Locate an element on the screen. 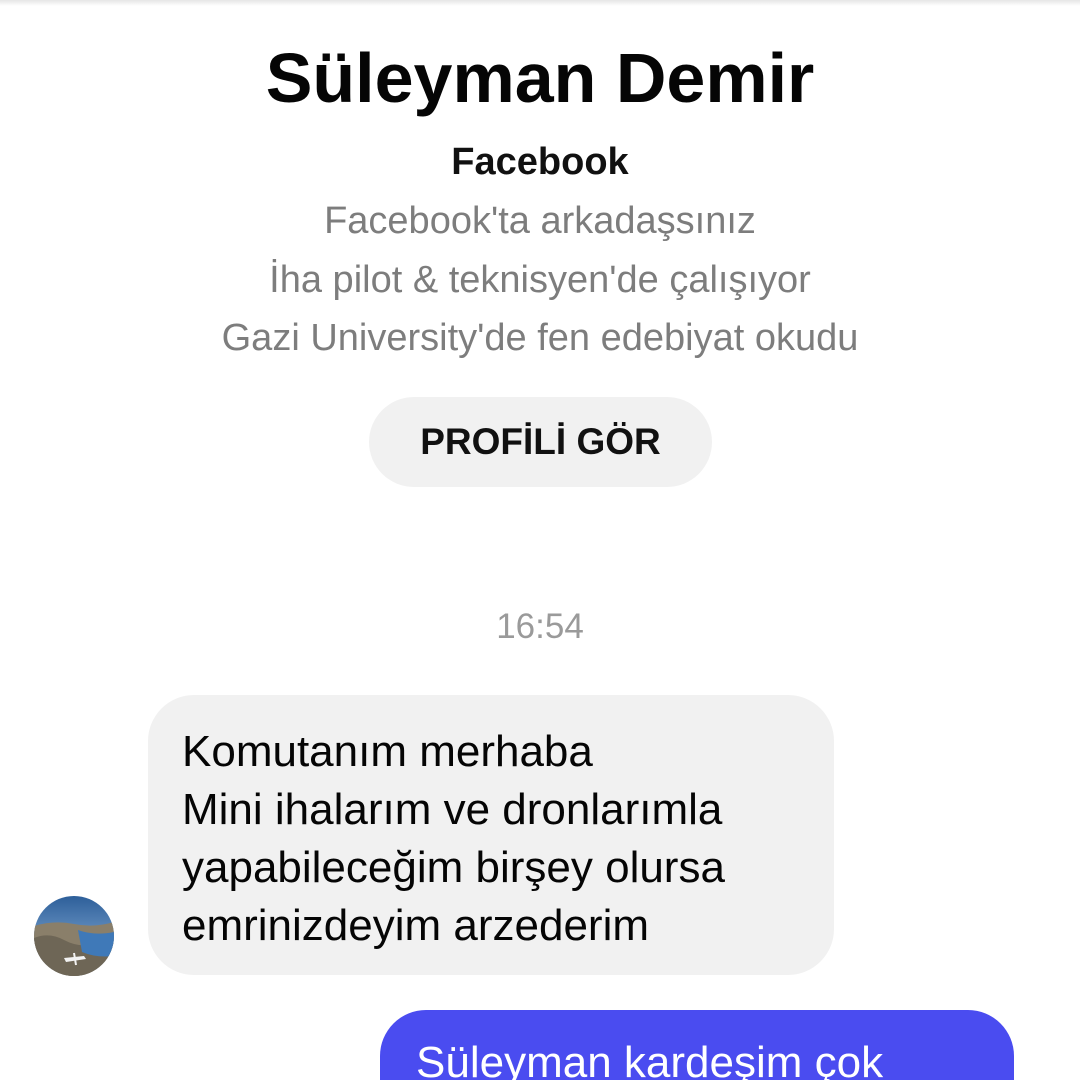 Image resolution: width=1080 pixels, height=1080 pixels. message-line: Komutanım merhaba is located at coordinates (387, 751).